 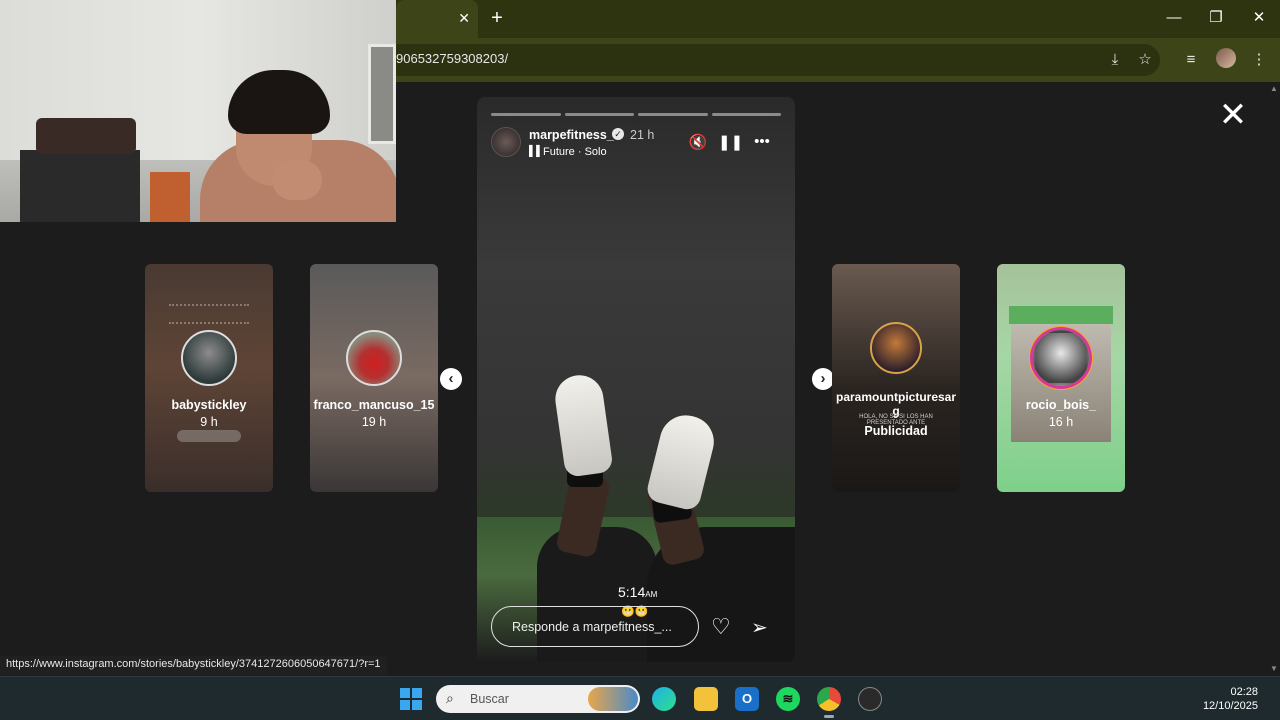 I want to click on scroll-up-icon: ▲, so click(x=1274, y=88).